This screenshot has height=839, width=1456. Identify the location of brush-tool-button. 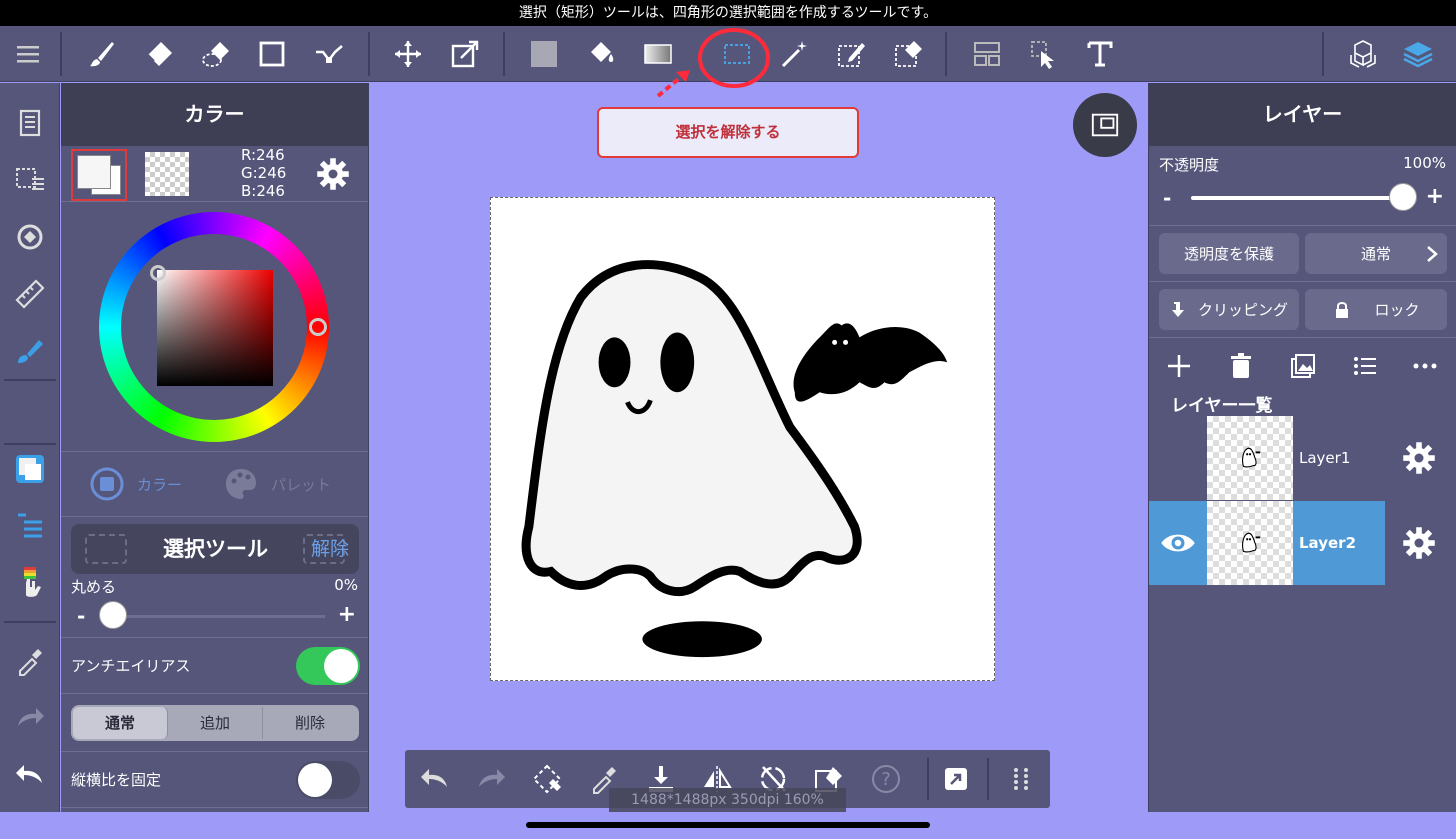
(102, 54).